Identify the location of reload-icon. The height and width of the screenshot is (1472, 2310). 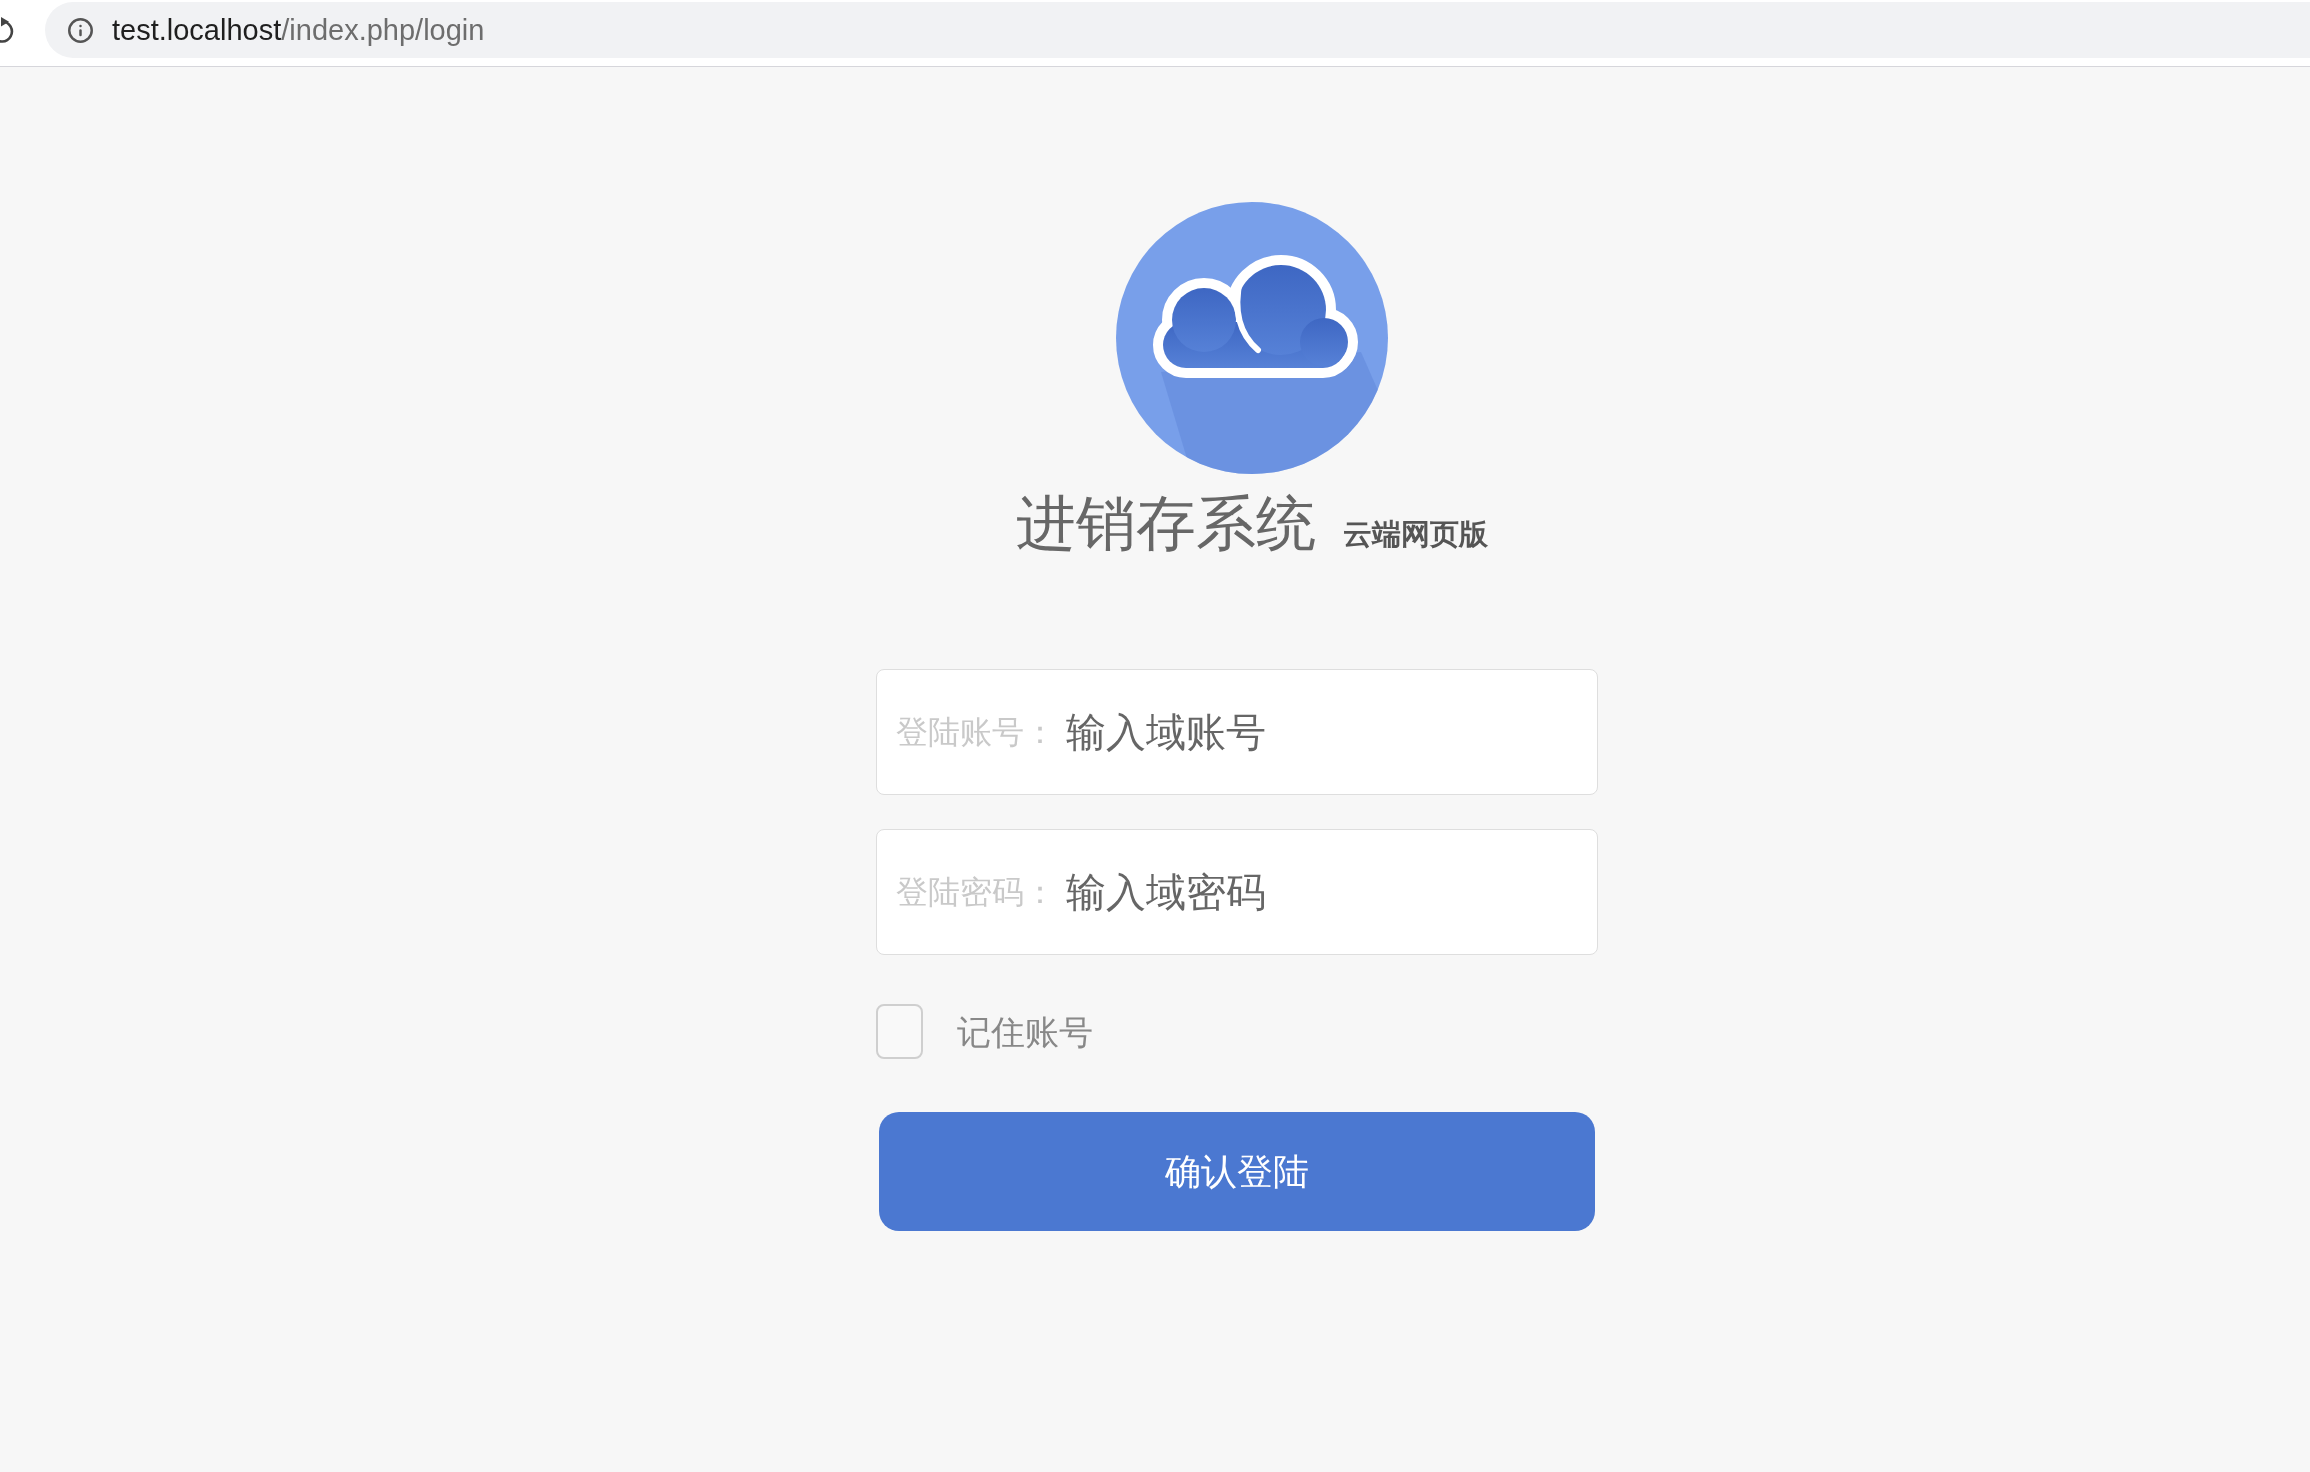
(8, 31).